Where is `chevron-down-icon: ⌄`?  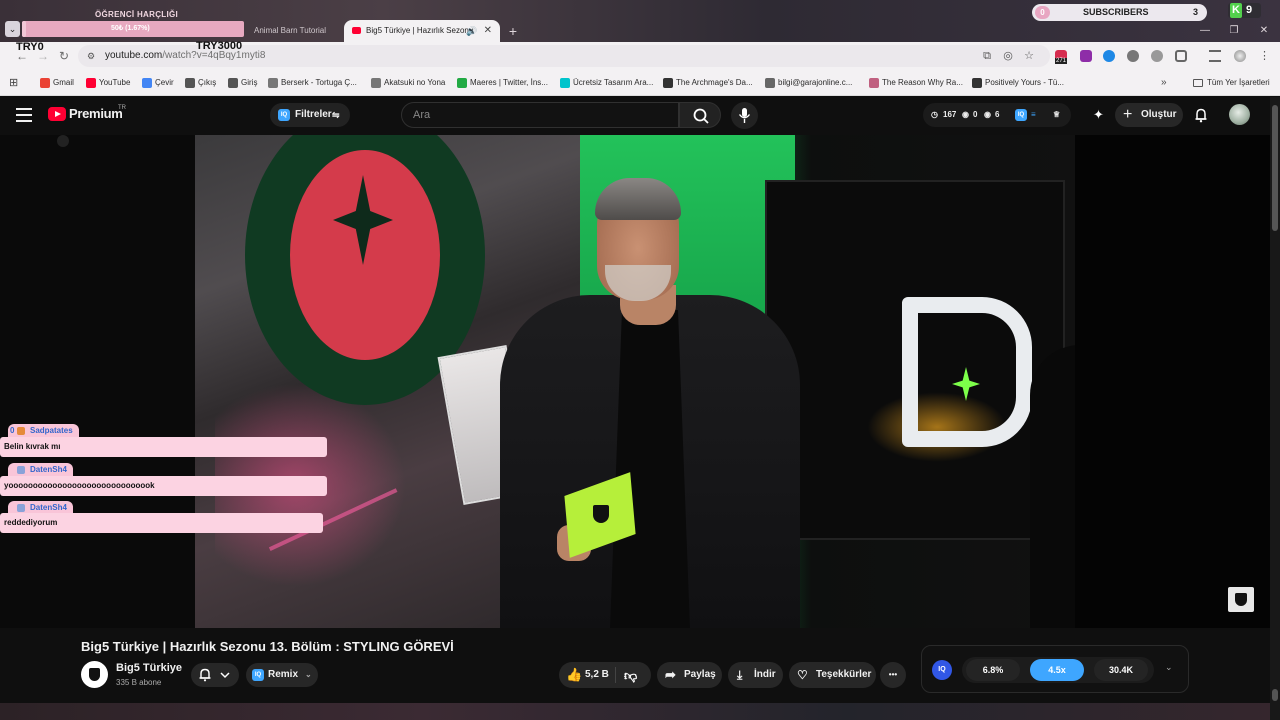 chevron-down-icon: ⌄ is located at coordinates (1169, 667).